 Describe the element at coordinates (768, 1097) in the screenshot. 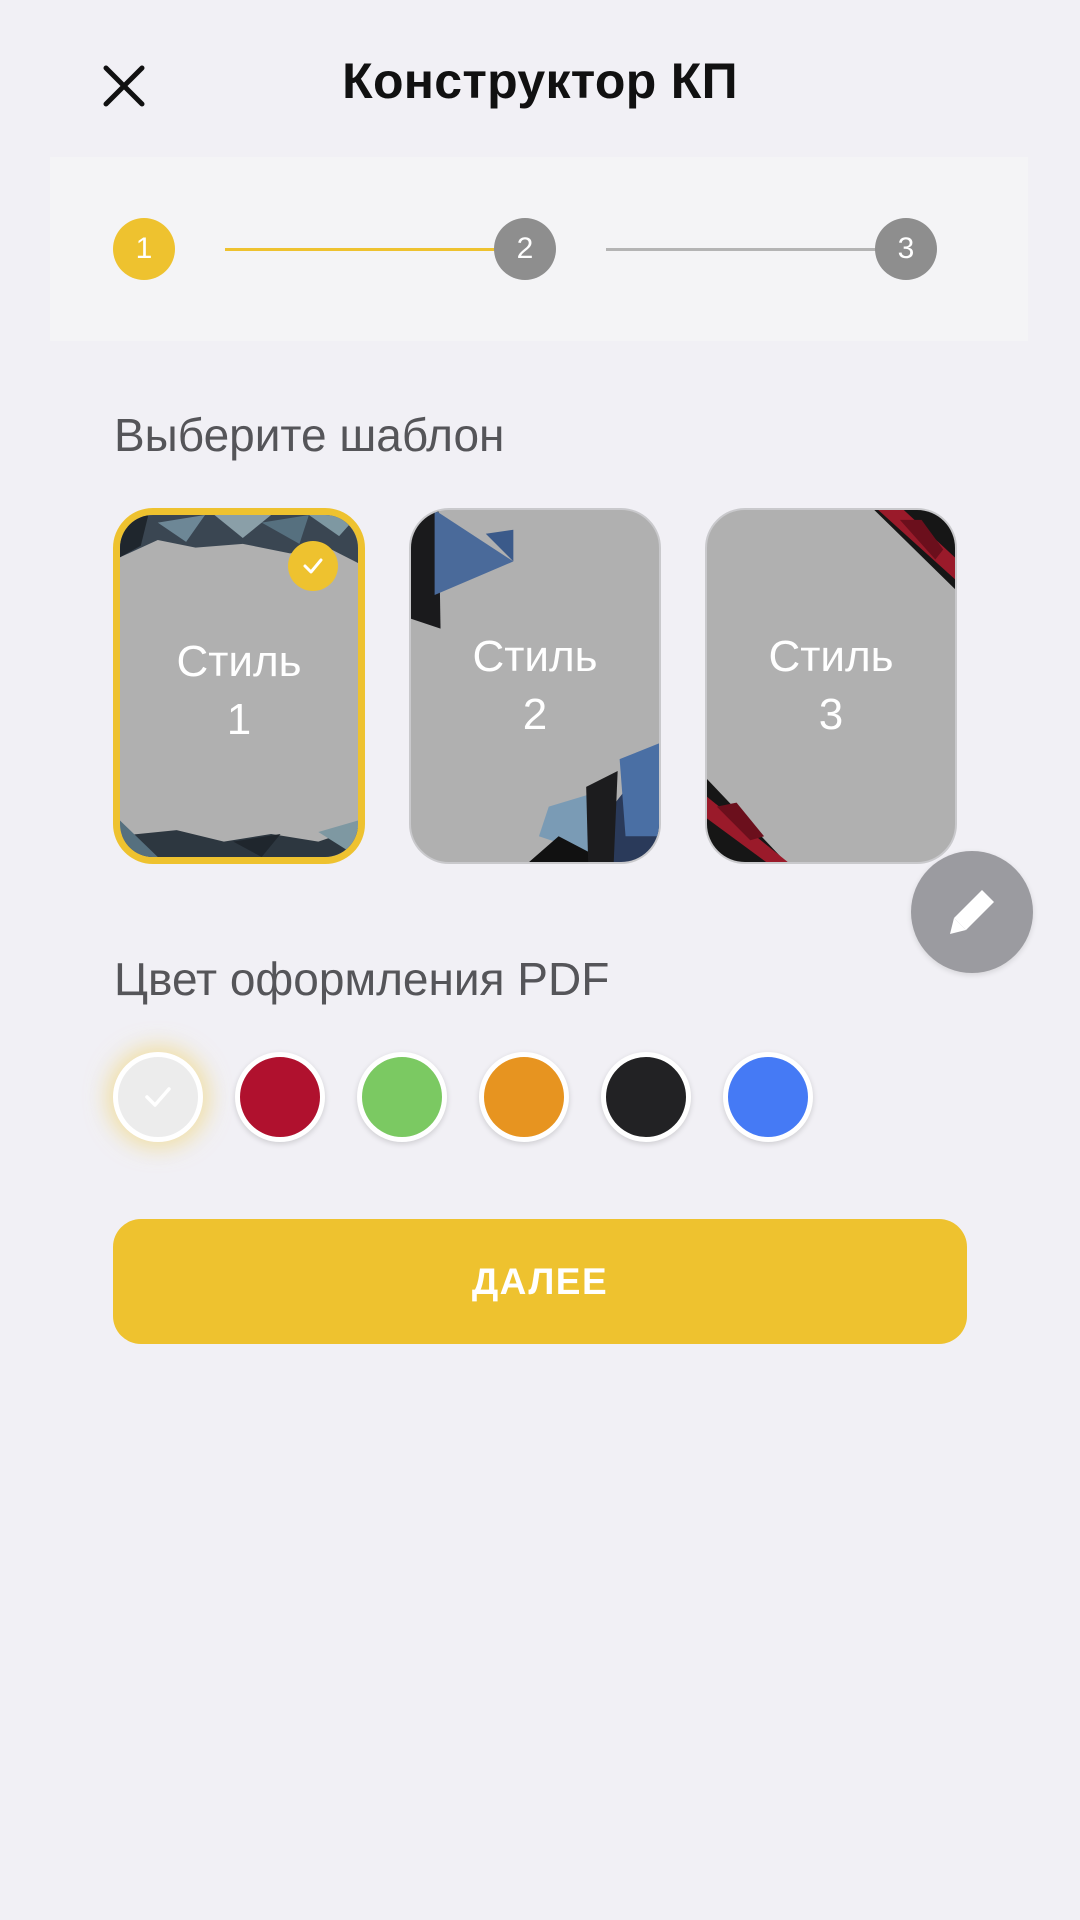

I see `color-swatch-blue` at that location.